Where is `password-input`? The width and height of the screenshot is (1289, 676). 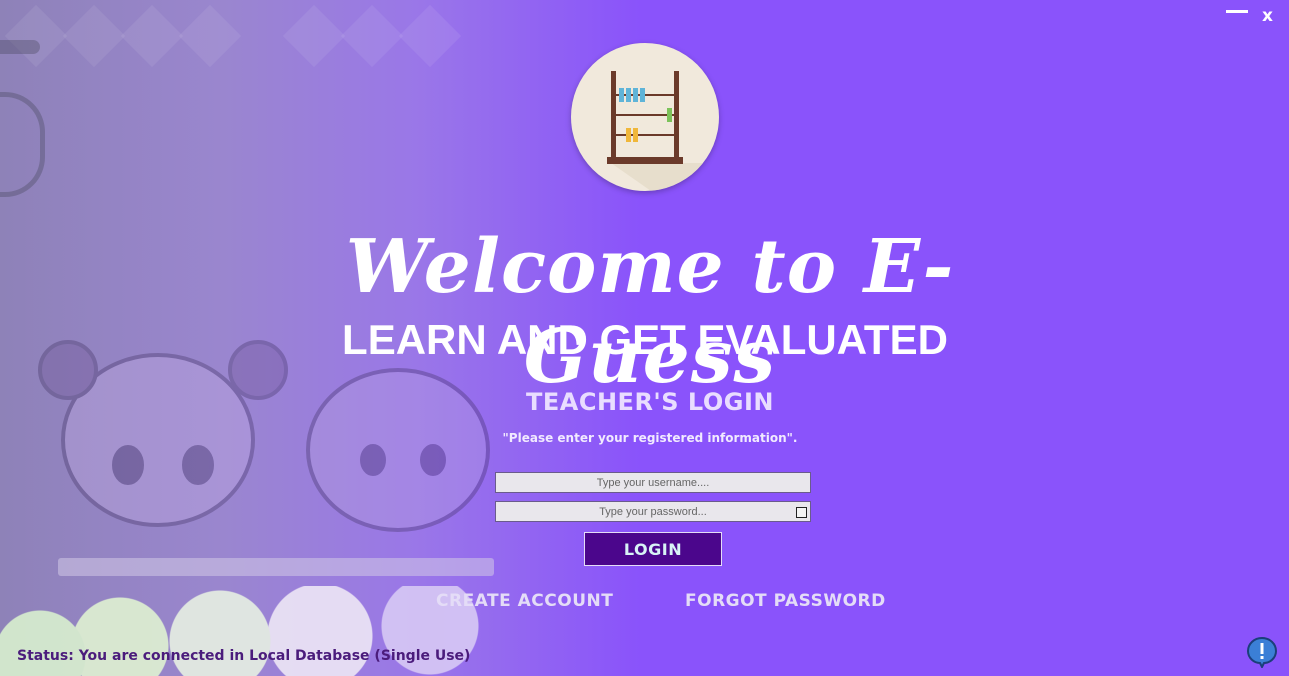 password-input is located at coordinates (653, 511).